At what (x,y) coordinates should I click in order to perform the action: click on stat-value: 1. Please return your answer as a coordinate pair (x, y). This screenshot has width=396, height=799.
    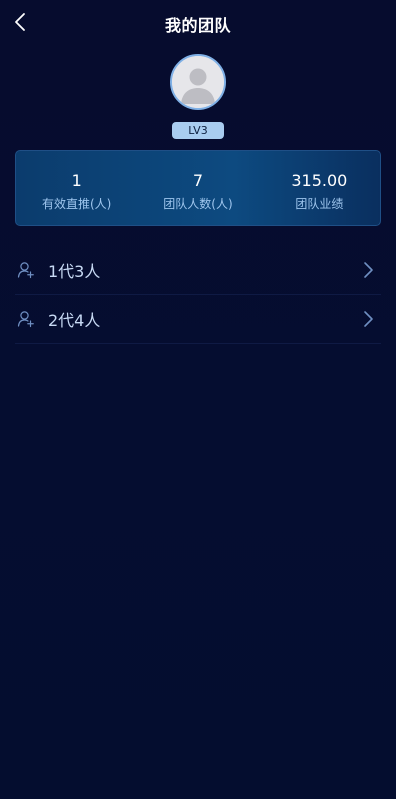
    Looking at the image, I should click on (76, 180).